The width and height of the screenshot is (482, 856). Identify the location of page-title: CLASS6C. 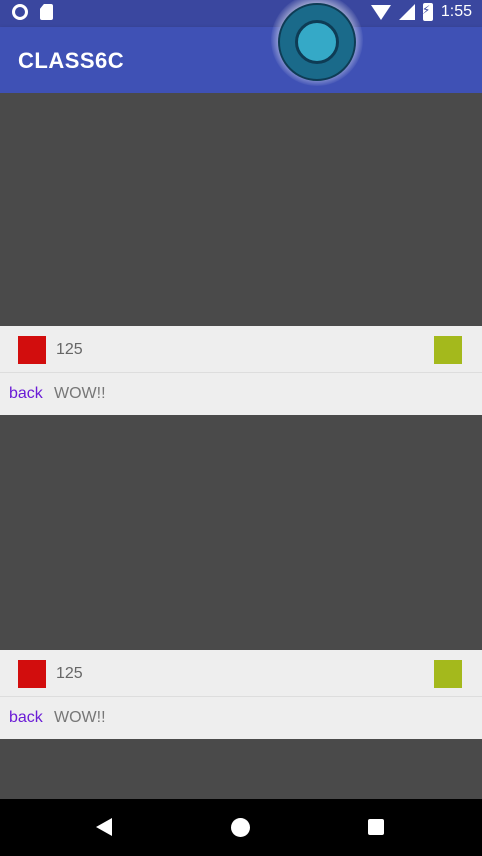
(71, 60).